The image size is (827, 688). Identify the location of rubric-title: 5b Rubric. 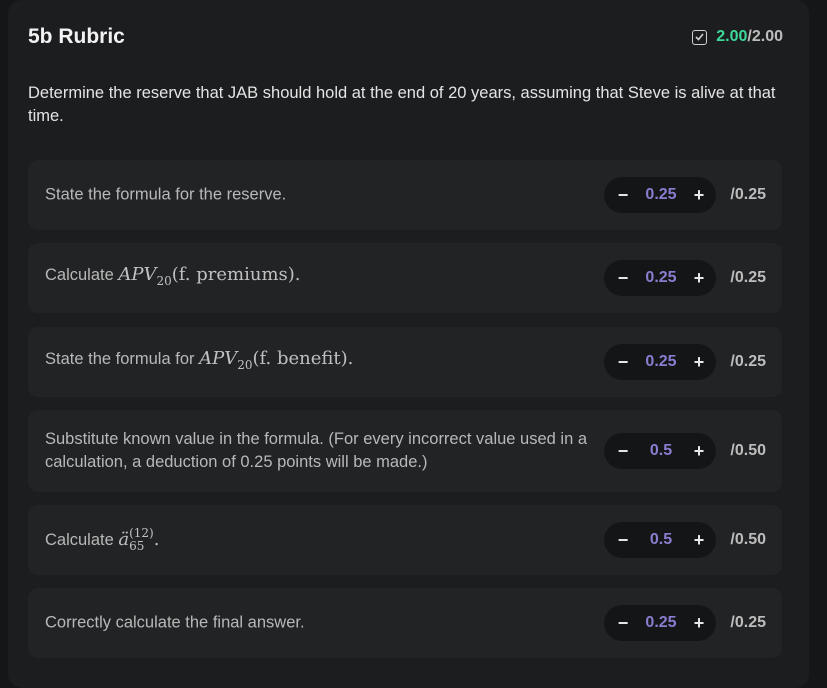
(76, 36).